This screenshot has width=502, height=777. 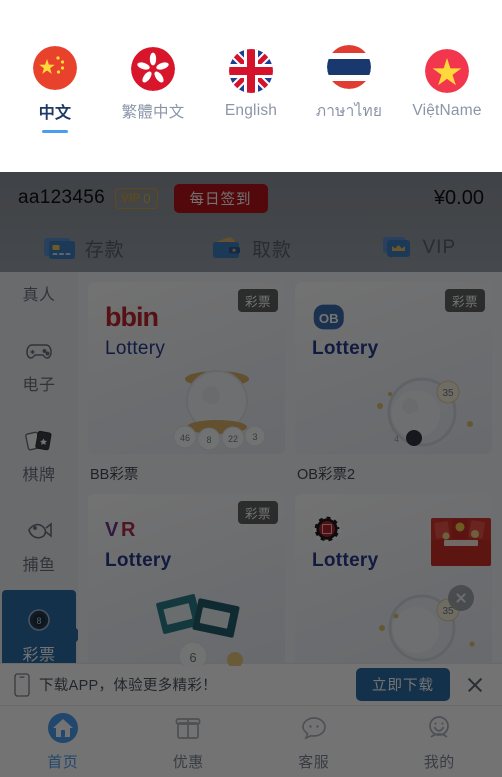 What do you see at coordinates (55, 131) in the screenshot?
I see `language-active-underline` at bounding box center [55, 131].